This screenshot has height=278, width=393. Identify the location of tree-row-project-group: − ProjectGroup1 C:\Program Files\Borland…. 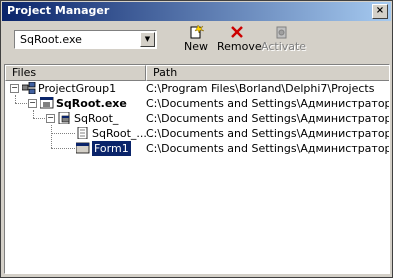
(197, 88).